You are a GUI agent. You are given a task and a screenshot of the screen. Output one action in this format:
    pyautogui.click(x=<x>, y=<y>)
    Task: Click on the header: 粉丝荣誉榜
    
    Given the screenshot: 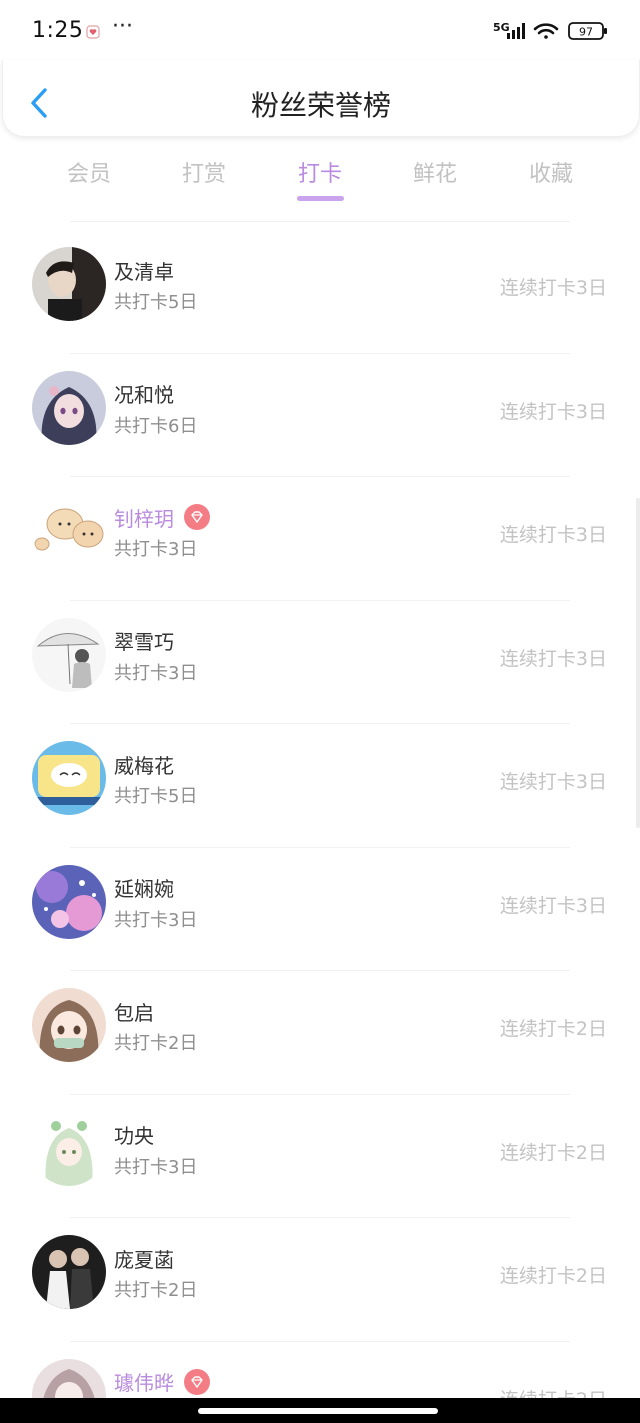 What is the action you would take?
    pyautogui.click(x=321, y=98)
    